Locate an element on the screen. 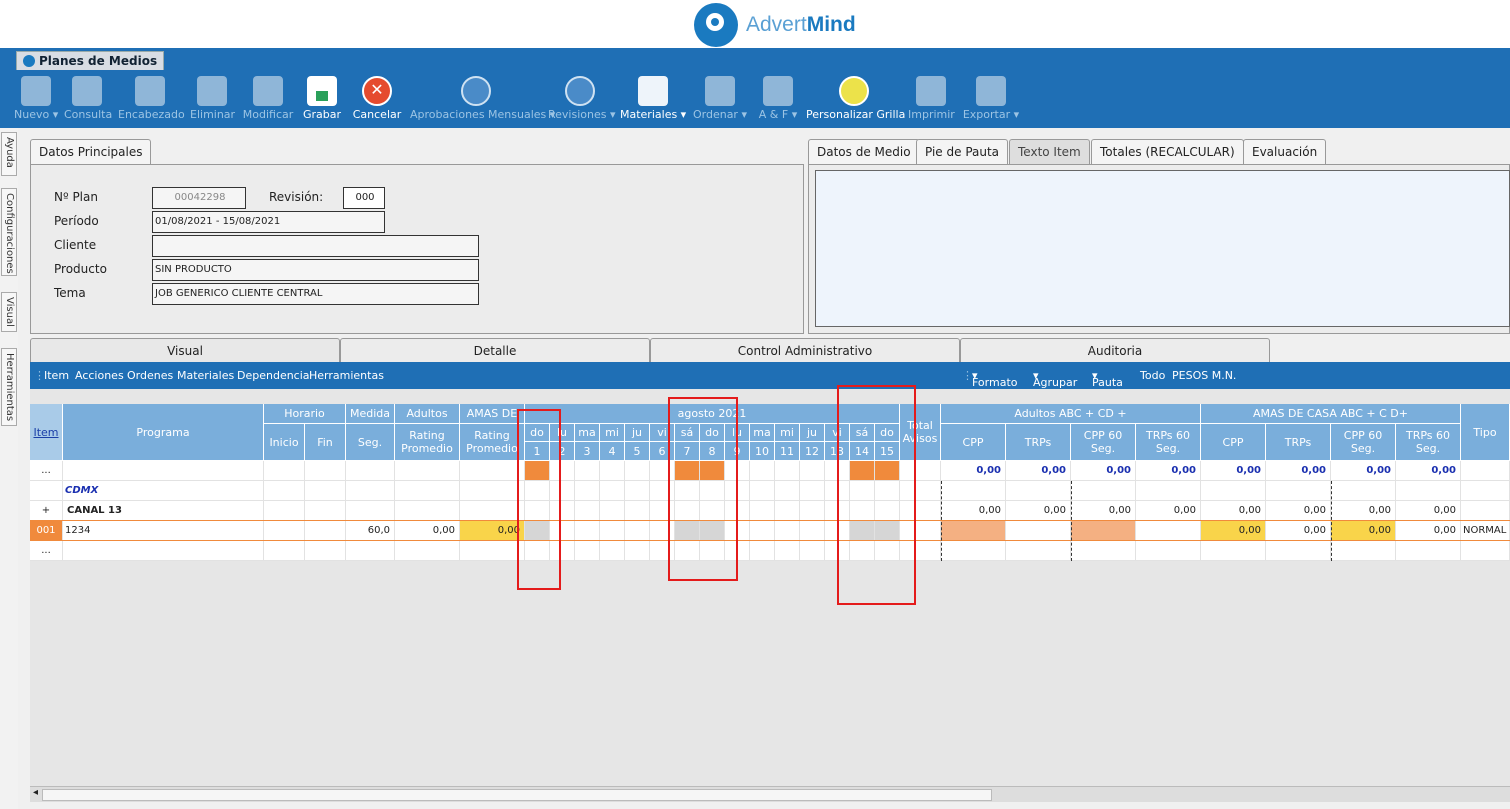 This screenshot has width=1510, height=809. periodo-field: 01/08/2021 - 15/08/2021 is located at coordinates (268, 222).